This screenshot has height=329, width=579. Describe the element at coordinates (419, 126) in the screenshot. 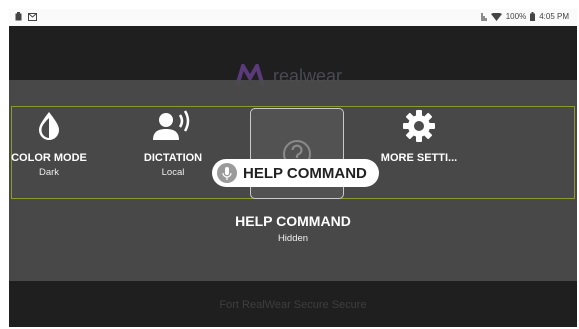

I see `gear-icon` at that location.